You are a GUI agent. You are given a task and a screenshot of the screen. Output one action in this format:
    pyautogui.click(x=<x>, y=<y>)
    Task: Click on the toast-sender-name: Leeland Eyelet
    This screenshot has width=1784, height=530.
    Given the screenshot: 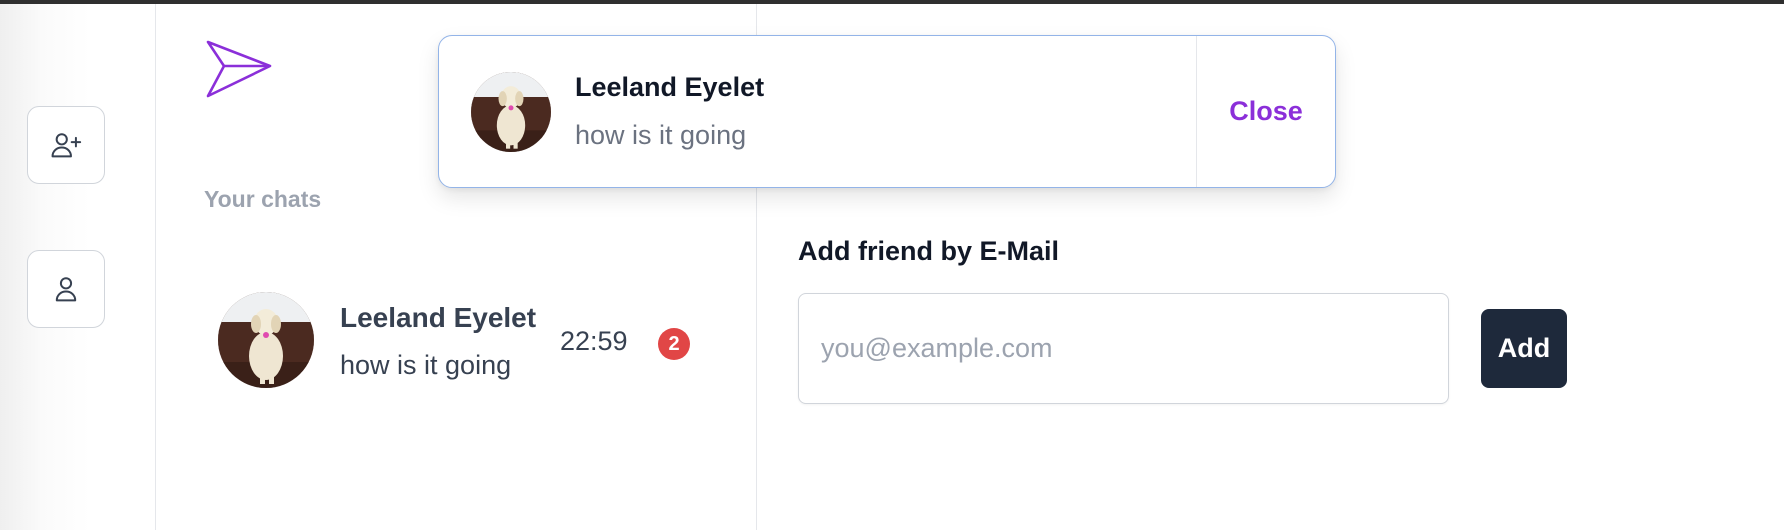 What is the action you would take?
    pyautogui.click(x=670, y=87)
    